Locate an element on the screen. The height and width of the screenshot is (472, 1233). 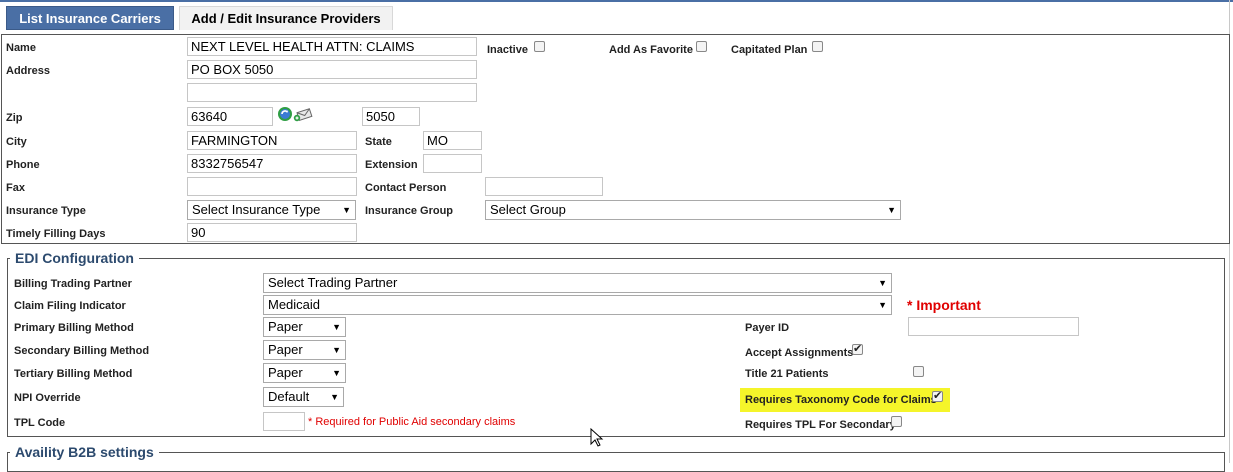
fax-input is located at coordinates (272, 186).